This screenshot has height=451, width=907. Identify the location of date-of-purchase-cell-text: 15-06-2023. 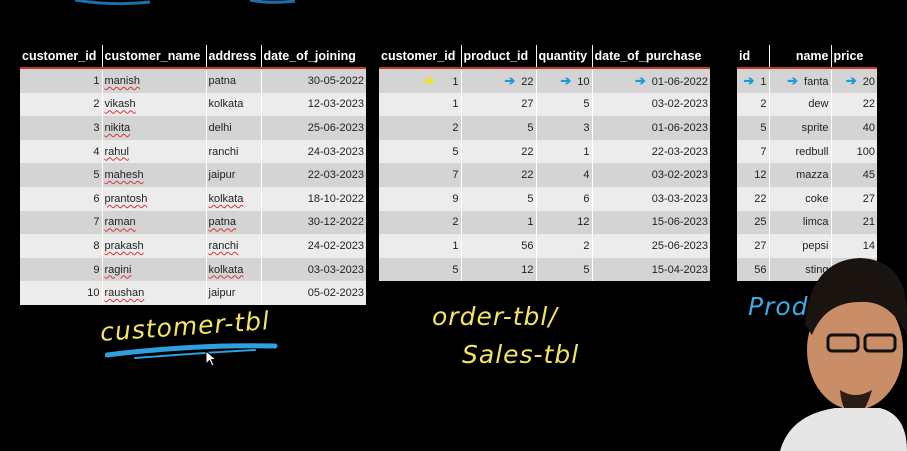
(679, 222).